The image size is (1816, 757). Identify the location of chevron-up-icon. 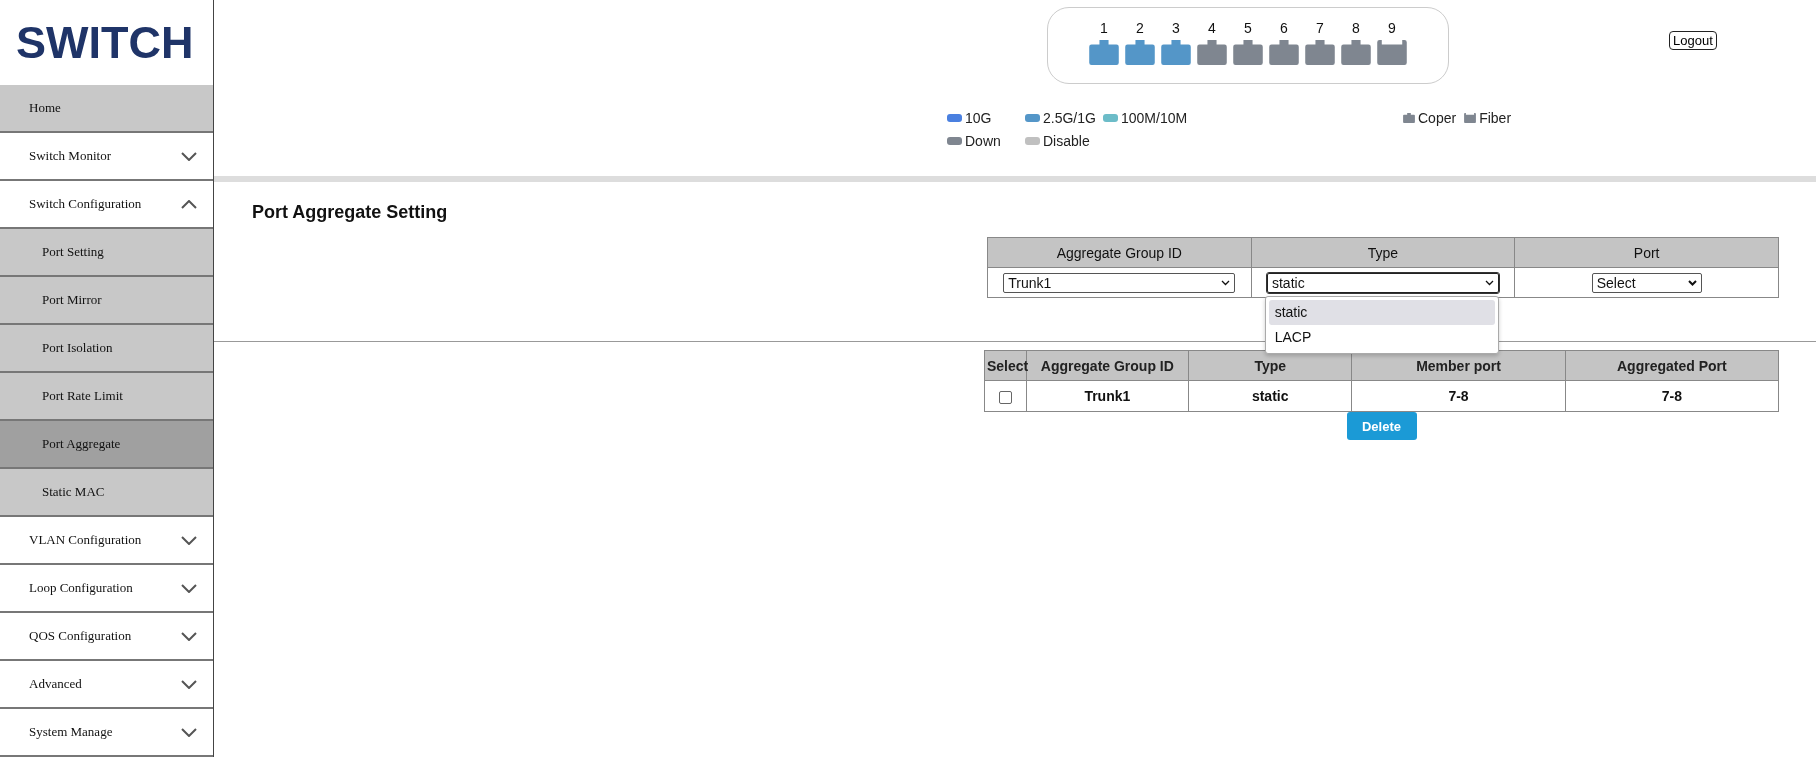
(189, 204).